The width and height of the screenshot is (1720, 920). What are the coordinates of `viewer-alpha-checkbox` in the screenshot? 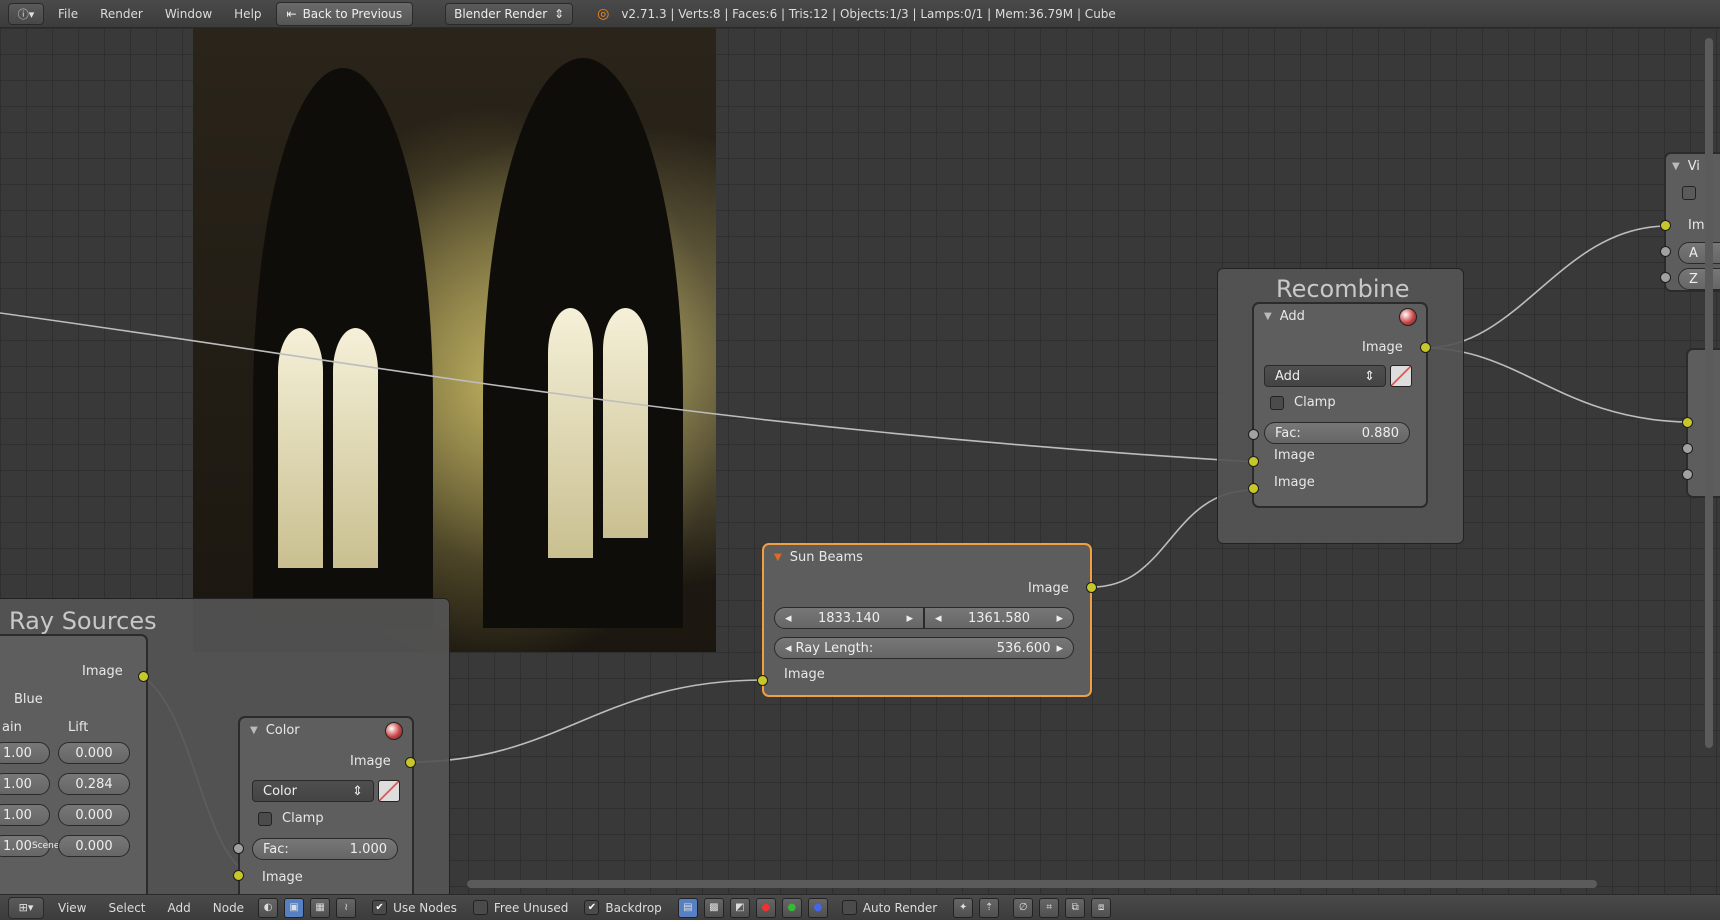 It's located at (1689, 193).